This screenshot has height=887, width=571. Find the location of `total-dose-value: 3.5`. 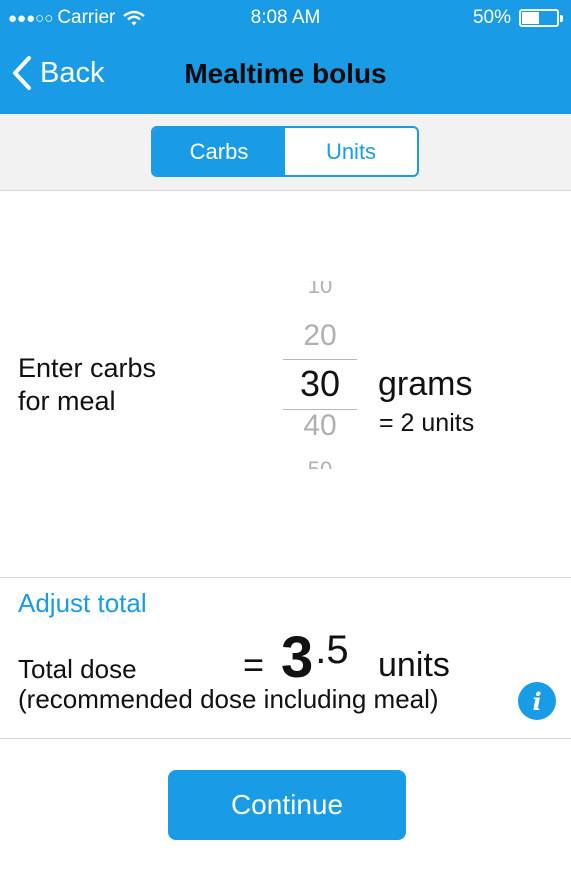

total-dose-value: 3.5 is located at coordinates (315, 657).